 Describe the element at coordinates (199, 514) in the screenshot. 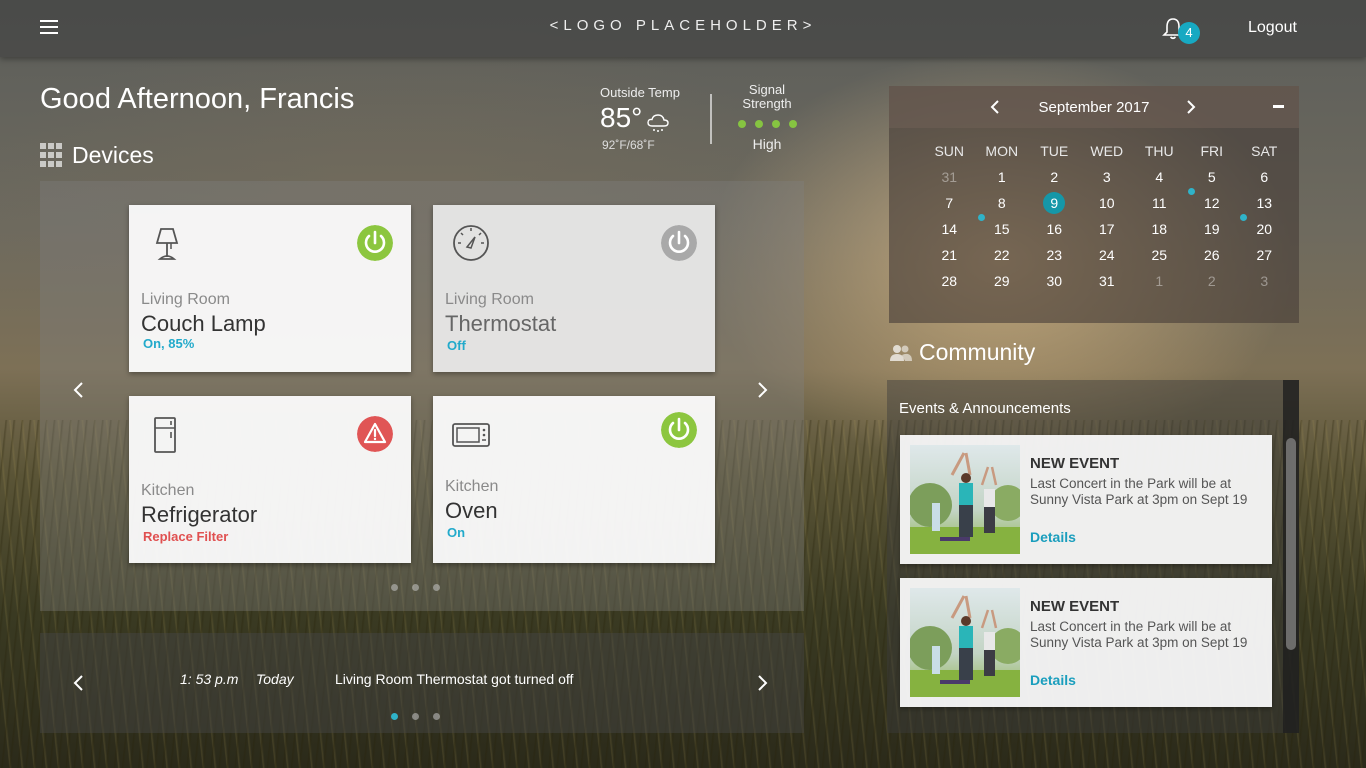

I see `device-name: Refrigerator` at that location.